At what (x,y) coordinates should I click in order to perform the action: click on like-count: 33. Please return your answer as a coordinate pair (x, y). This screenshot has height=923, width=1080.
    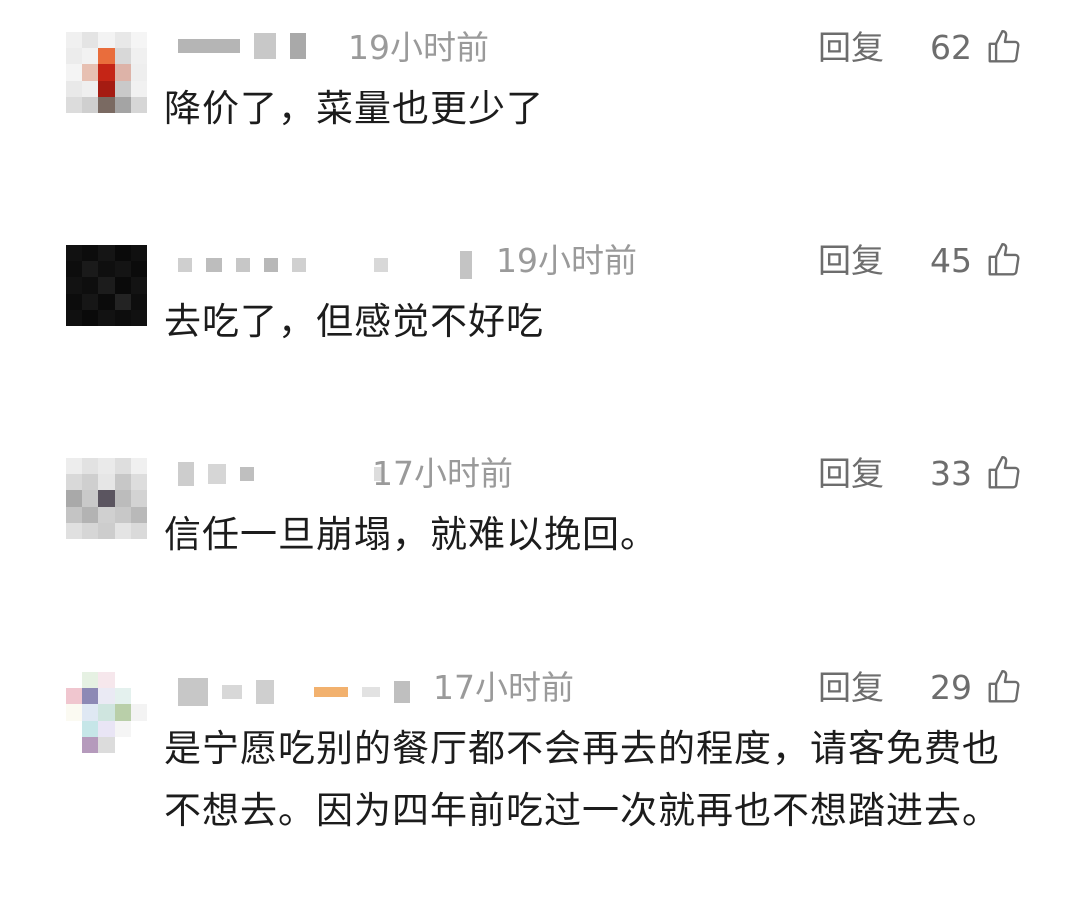
    Looking at the image, I should click on (951, 473).